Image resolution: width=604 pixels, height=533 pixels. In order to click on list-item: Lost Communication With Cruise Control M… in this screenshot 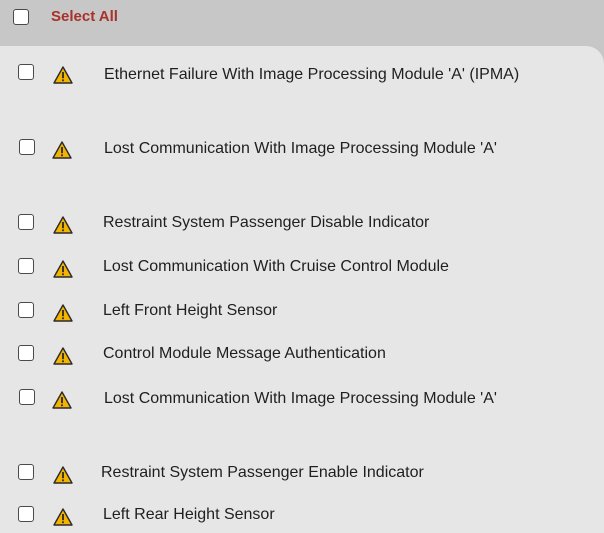, I will do `click(302, 269)`.